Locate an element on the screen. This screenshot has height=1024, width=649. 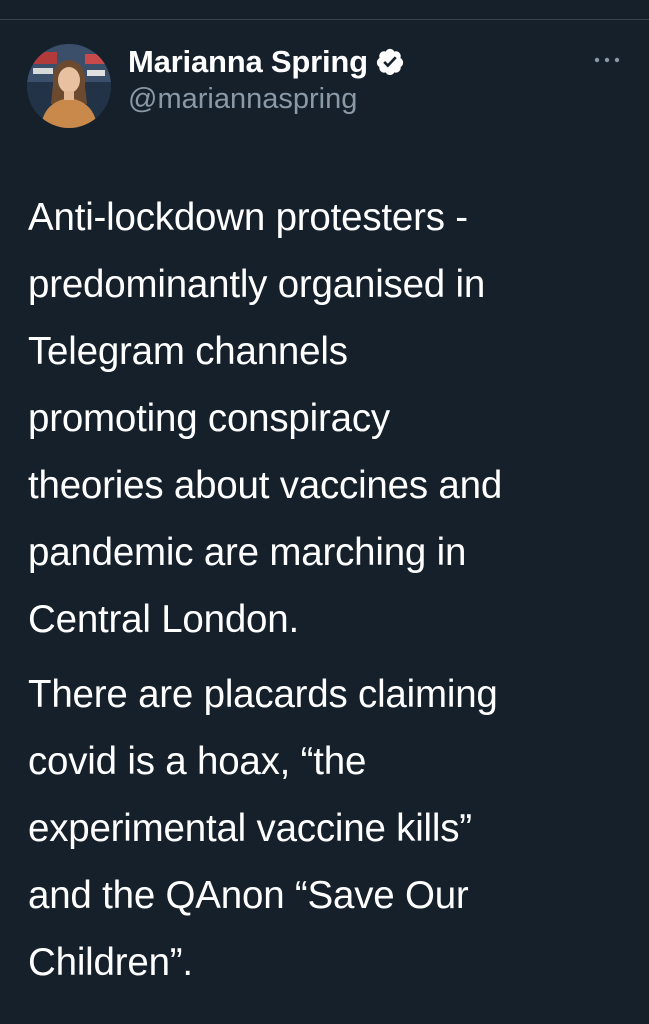
tweet-text-line: and the QAnon “Save Our is located at coordinates (248, 895).